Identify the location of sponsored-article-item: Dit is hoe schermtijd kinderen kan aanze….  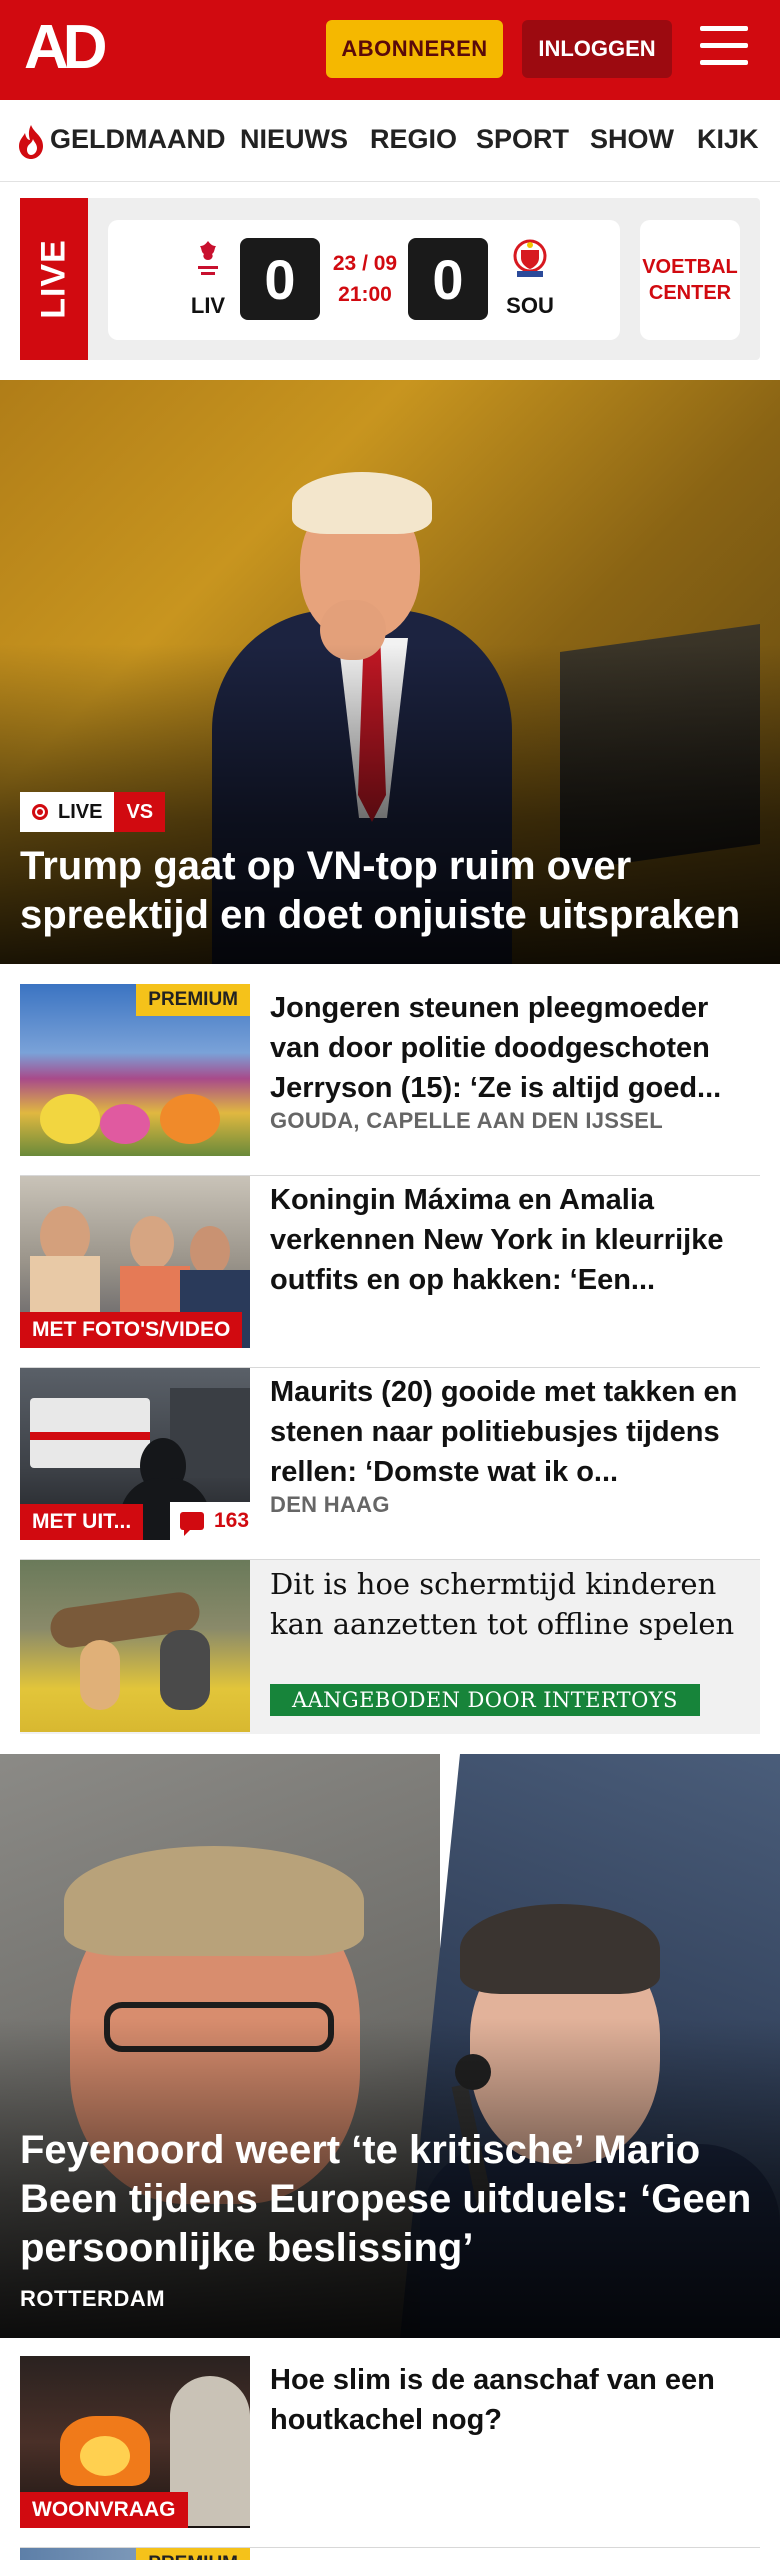
(390, 1647).